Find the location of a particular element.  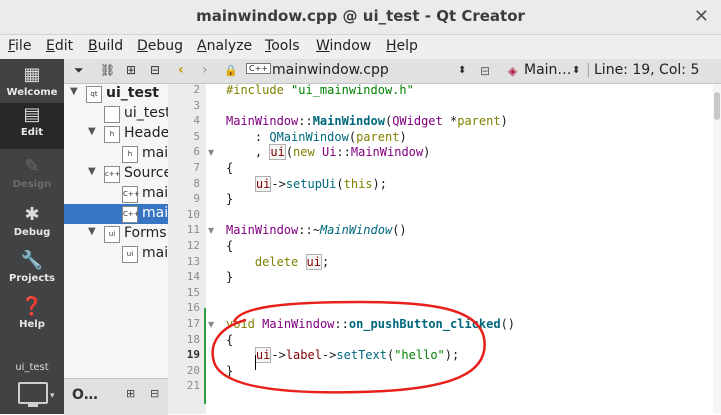

mode-edit: ▤ Edit is located at coordinates (32, 126).